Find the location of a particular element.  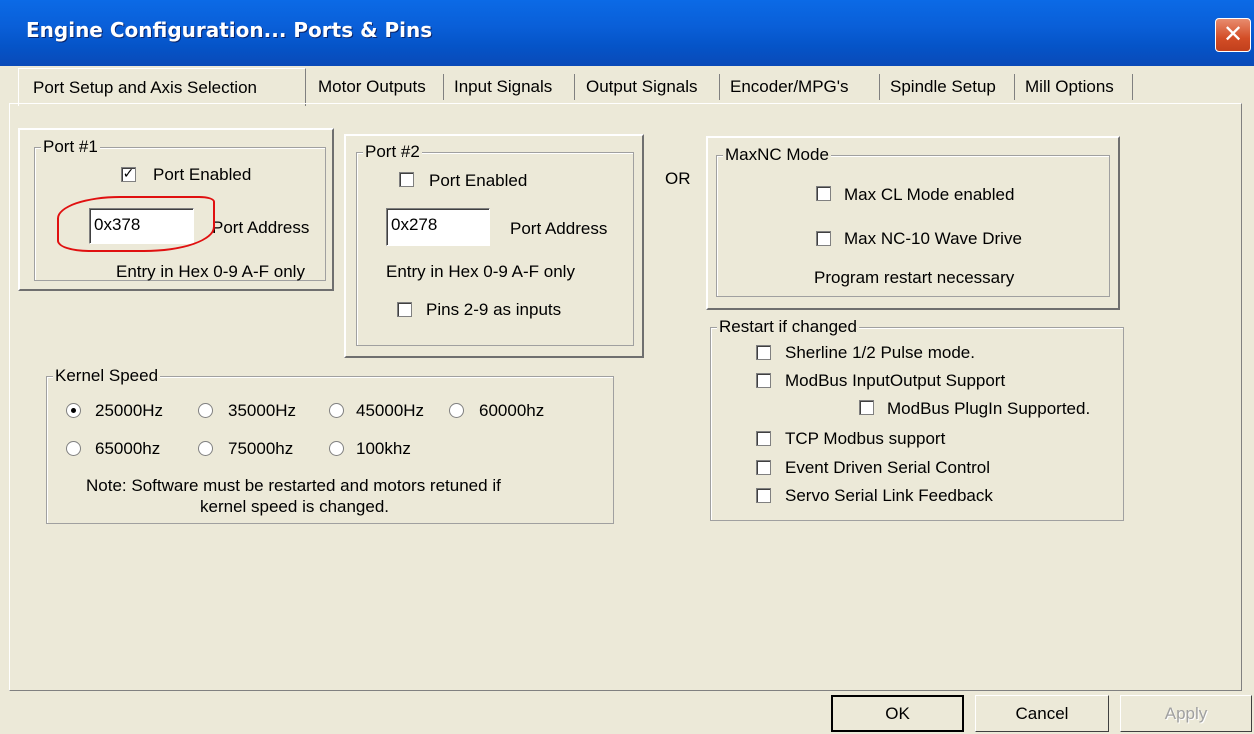

port1-hint: Entry in Hex 0-9 A-F only is located at coordinates (210, 271).